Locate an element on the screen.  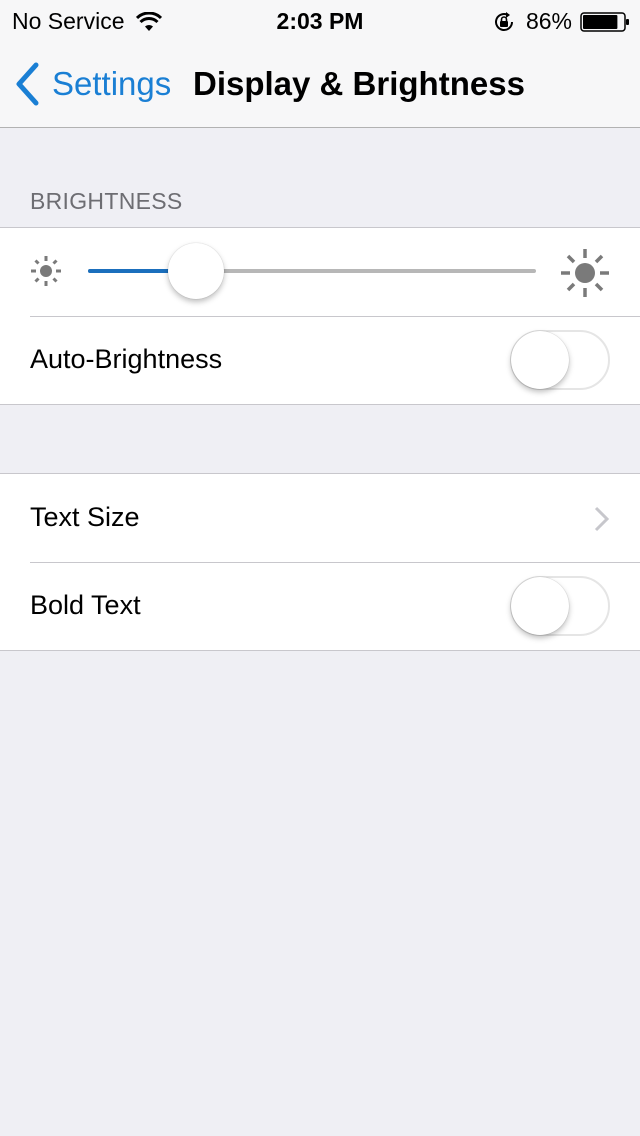
page-title: Display & Brightness is located at coordinates (359, 83).